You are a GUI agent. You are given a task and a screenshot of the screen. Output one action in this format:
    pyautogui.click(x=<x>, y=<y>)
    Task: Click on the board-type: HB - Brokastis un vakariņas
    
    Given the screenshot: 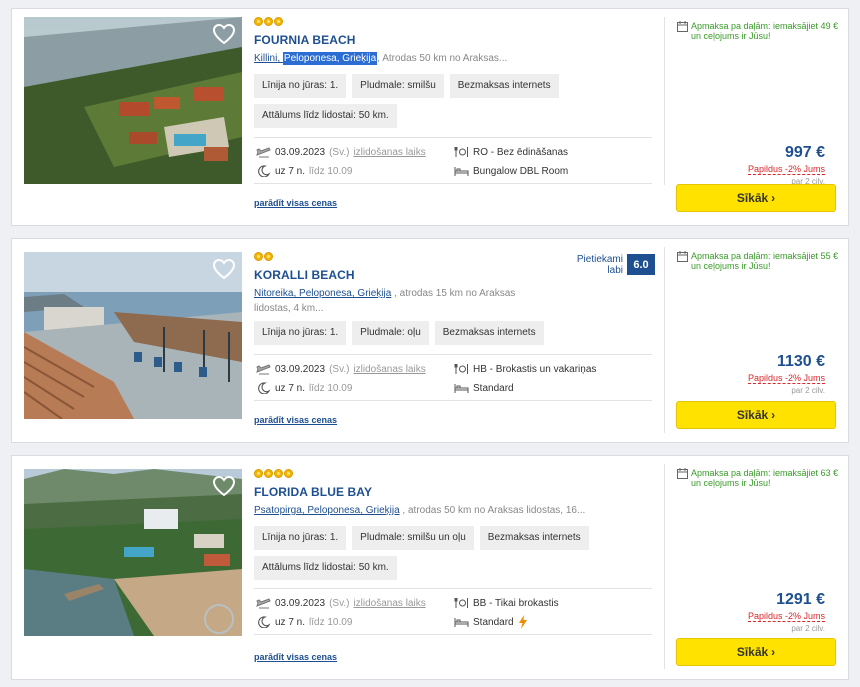 What is the action you would take?
    pyautogui.click(x=535, y=369)
    